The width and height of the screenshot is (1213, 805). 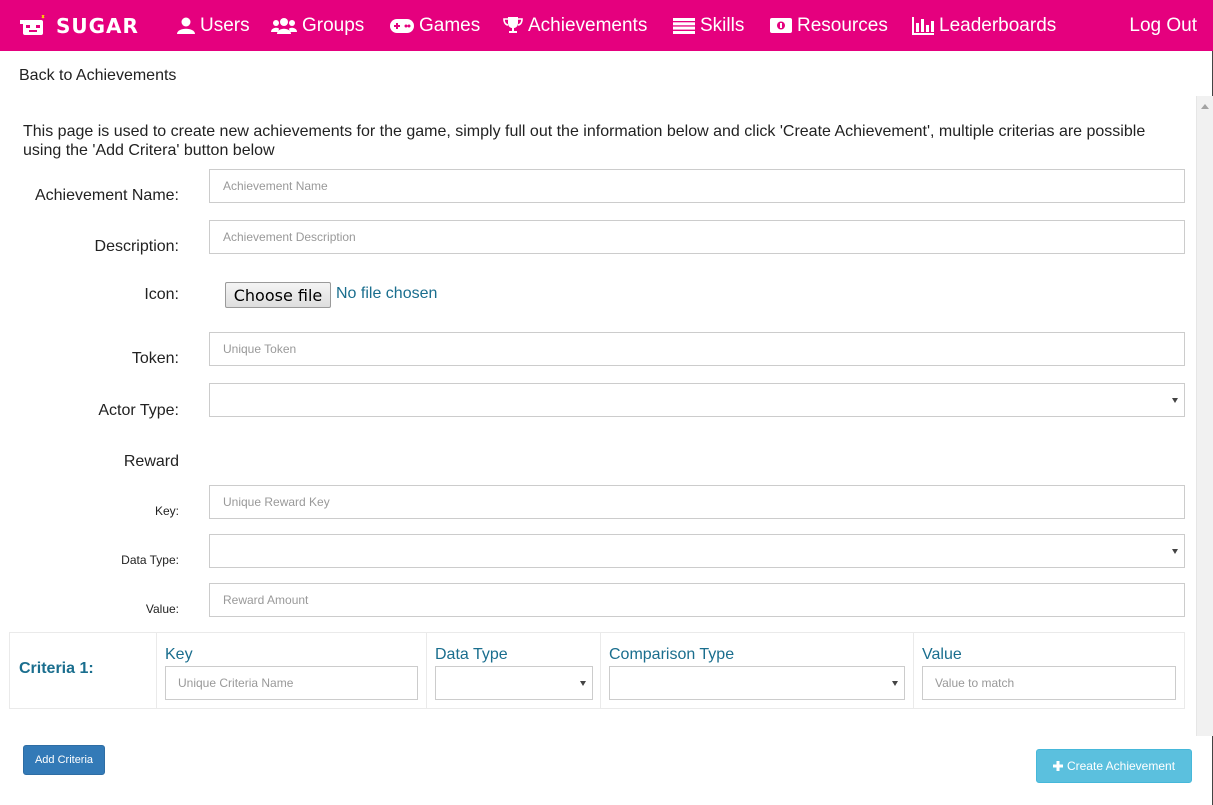 What do you see at coordinates (722, 25) in the screenshot?
I see `nav-skills-label: Skills` at bounding box center [722, 25].